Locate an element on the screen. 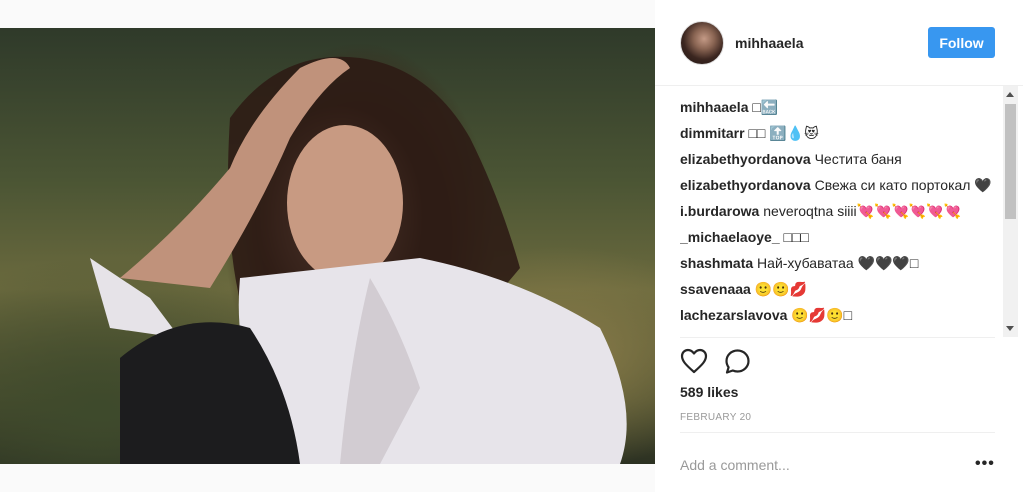  add-comment-input is located at coordinates (810, 465).